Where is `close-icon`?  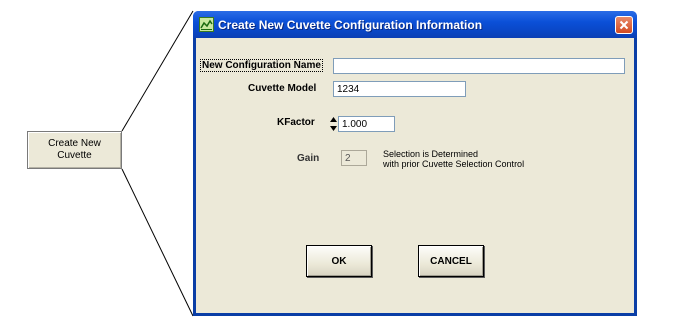 close-icon is located at coordinates (624, 25).